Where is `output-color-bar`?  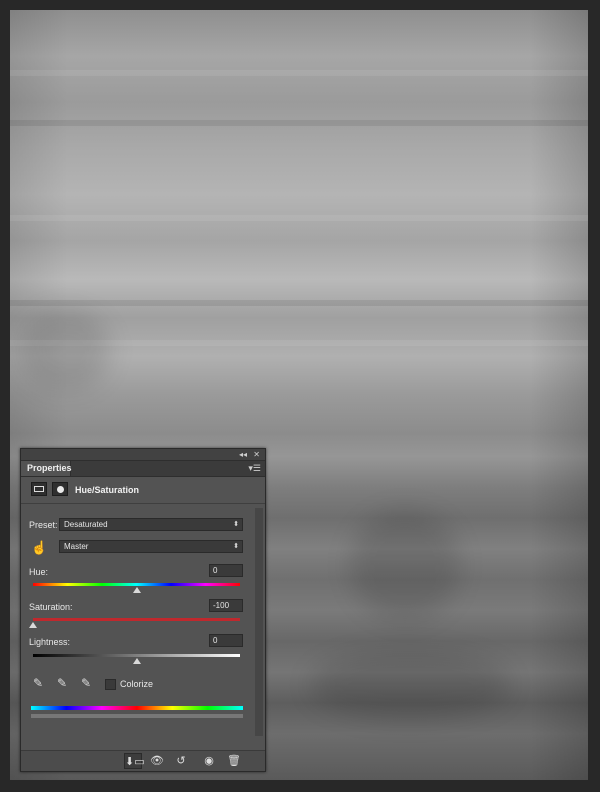 output-color-bar is located at coordinates (137, 716).